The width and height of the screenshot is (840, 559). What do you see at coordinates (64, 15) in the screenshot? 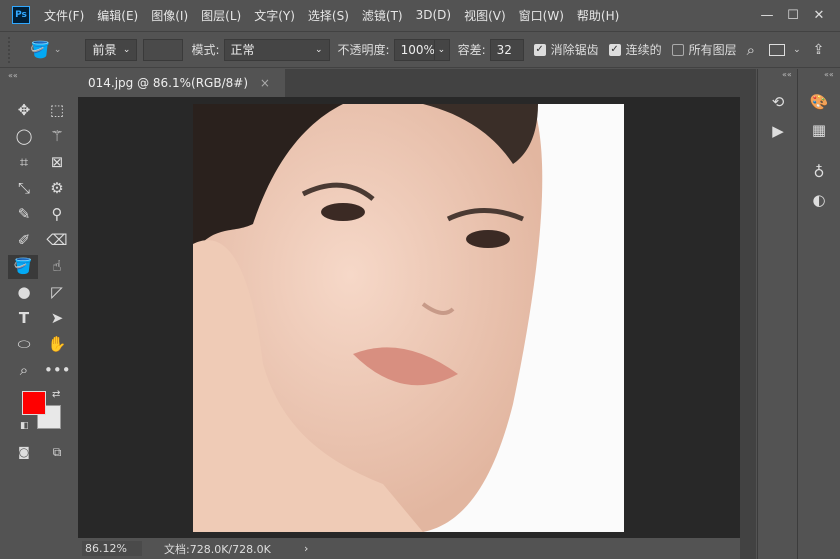
I see `menu-file: 文件(F)` at bounding box center [64, 15].